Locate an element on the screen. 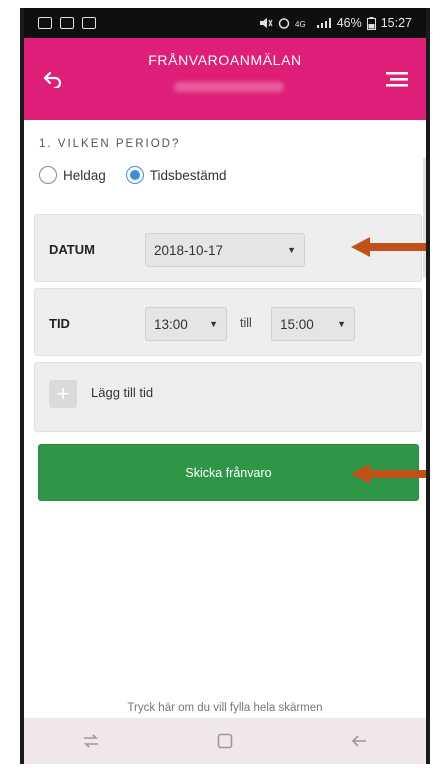 This screenshot has height=768, width=442. scroll-indicator is located at coordinates (424, 218).